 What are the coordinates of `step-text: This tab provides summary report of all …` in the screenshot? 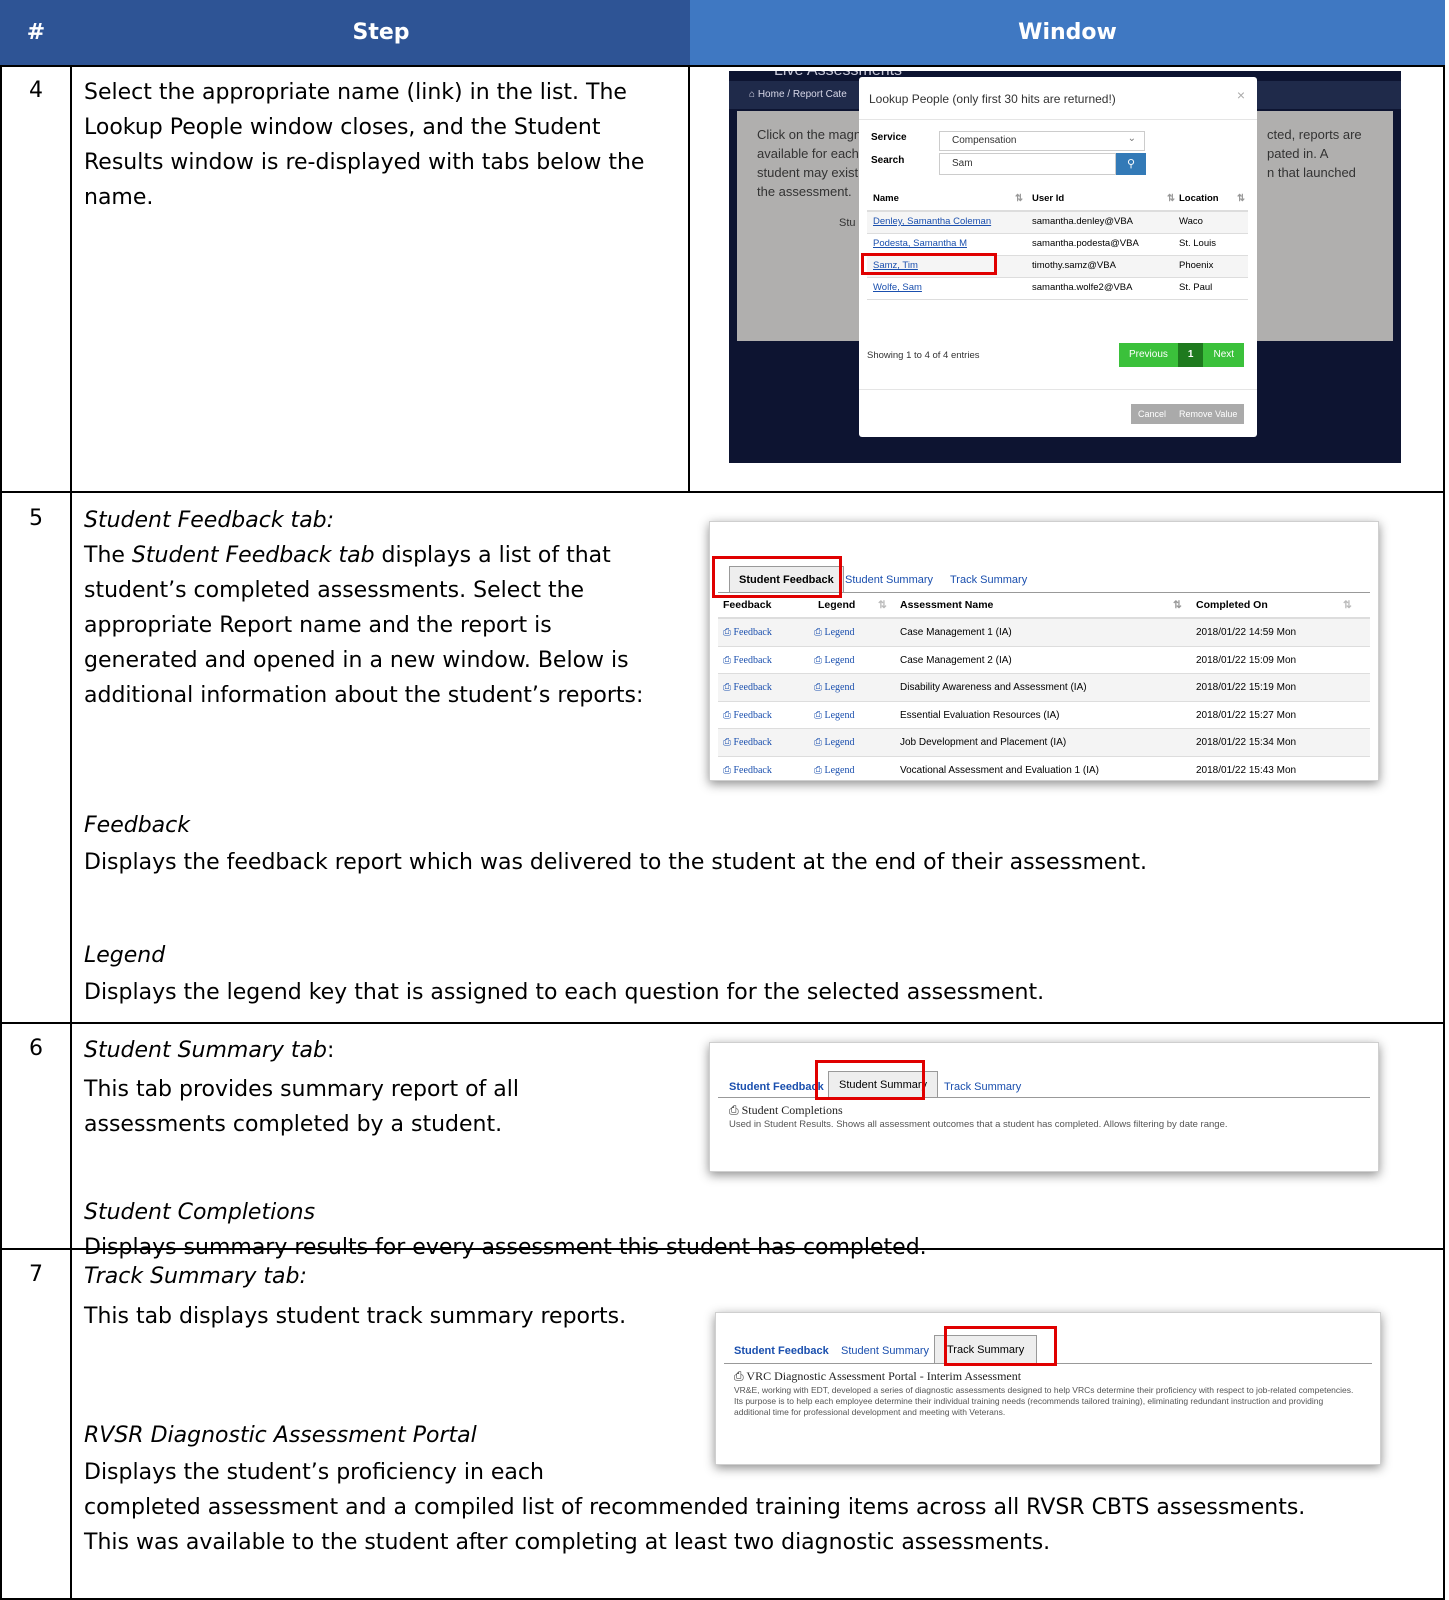 It's located at (301, 1107).